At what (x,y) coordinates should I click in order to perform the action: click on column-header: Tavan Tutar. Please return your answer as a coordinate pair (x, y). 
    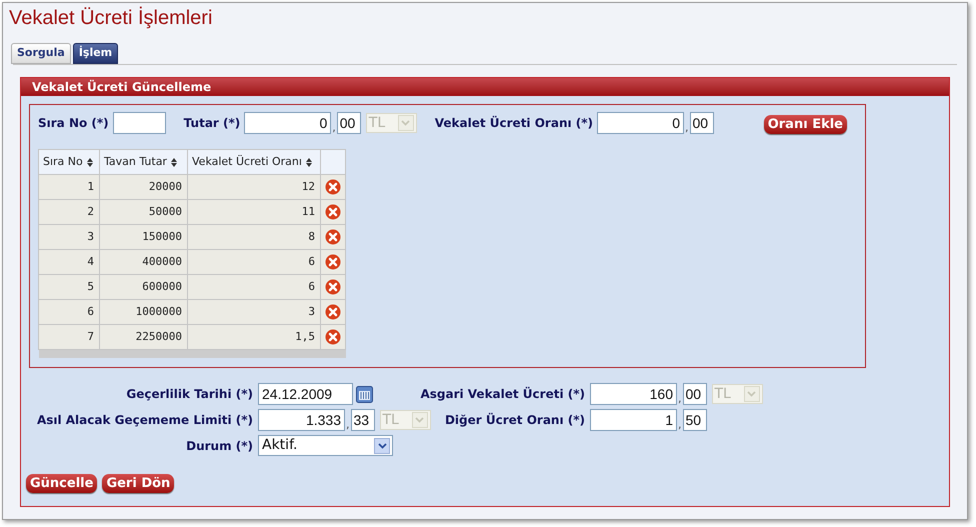
    Looking at the image, I should click on (144, 162).